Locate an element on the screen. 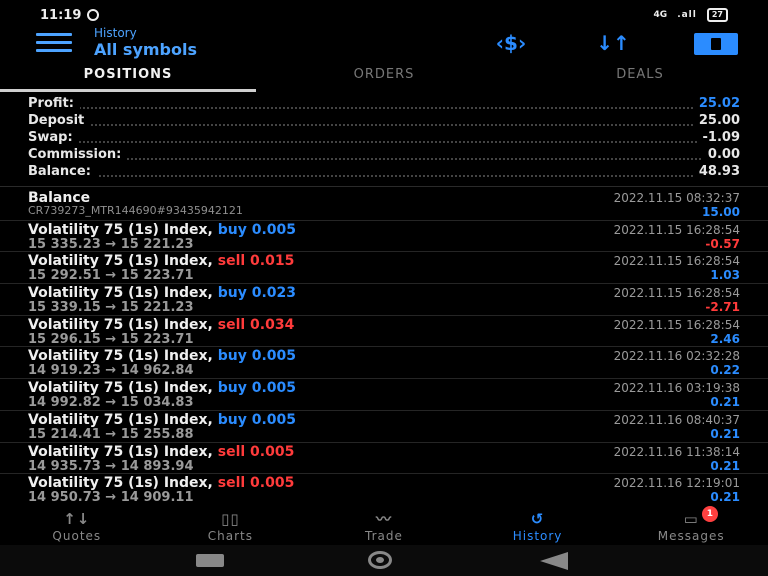 The width and height of the screenshot is (768, 576). summary-label: Deposit is located at coordinates (59, 120).